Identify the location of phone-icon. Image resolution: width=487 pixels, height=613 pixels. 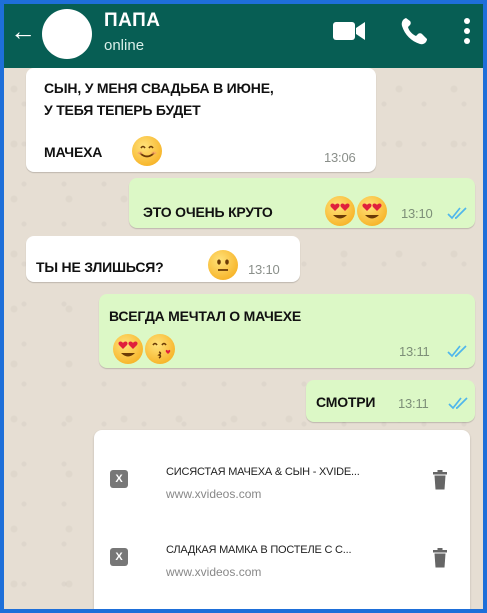
(414, 31).